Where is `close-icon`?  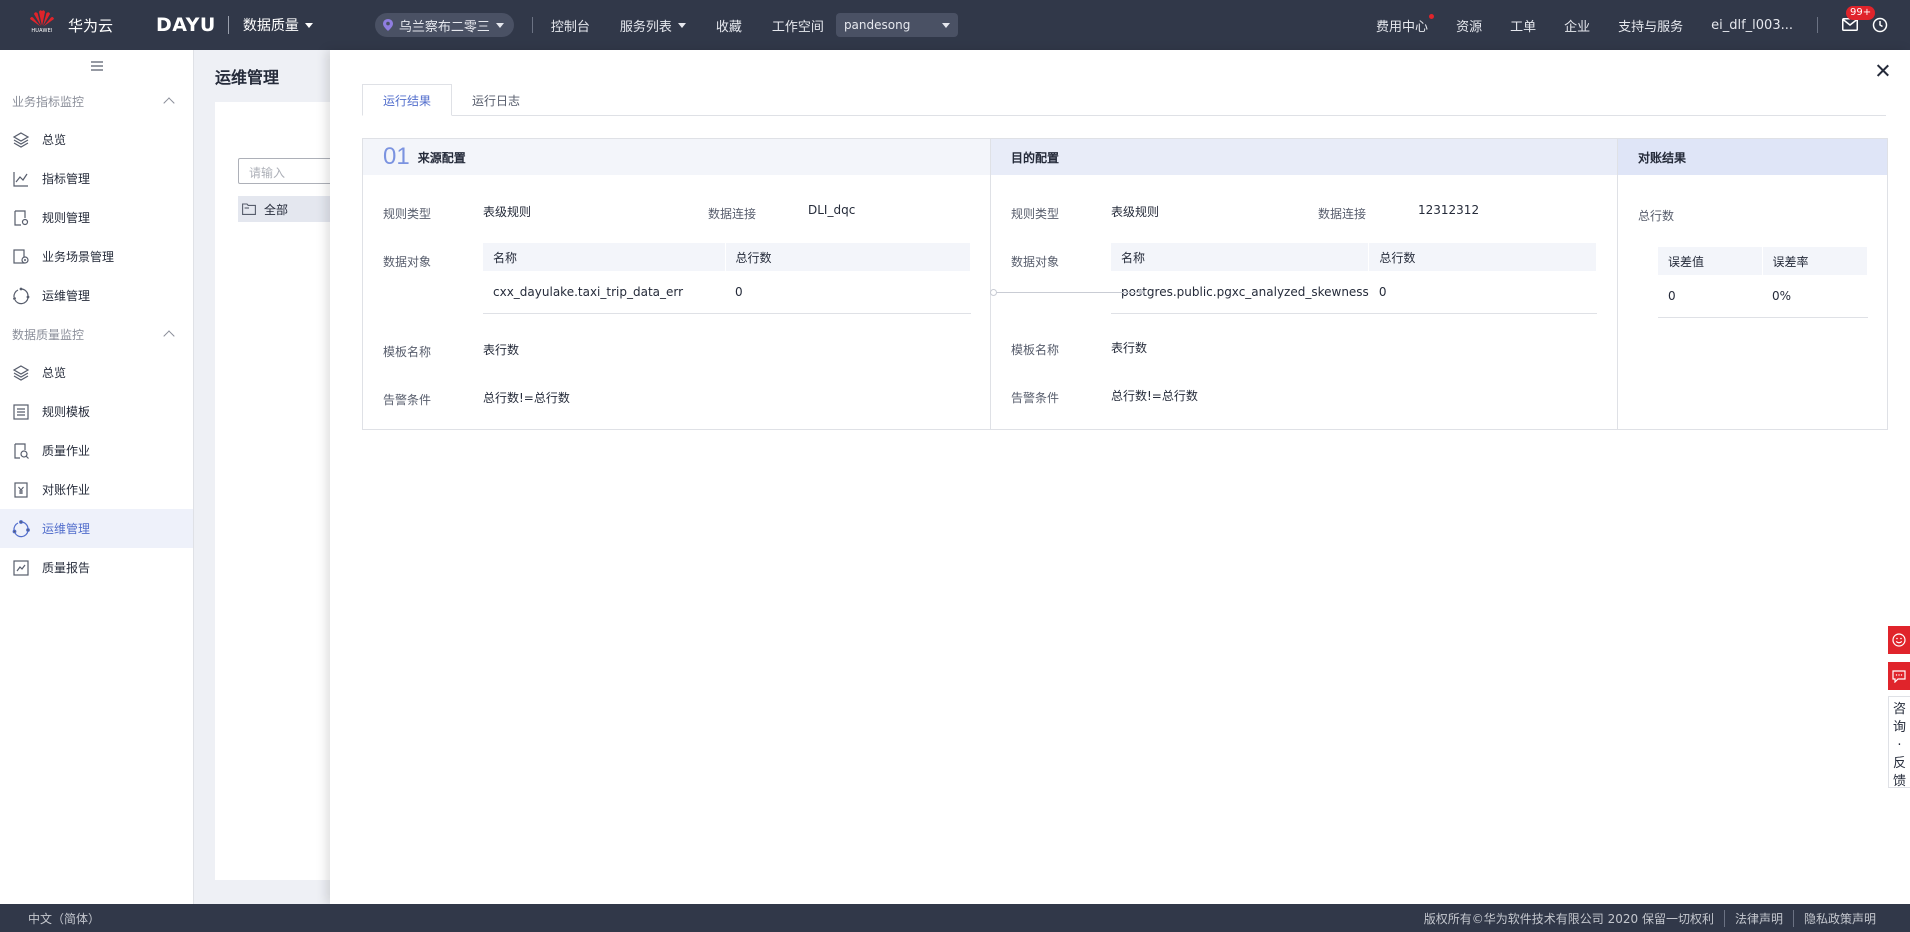 close-icon is located at coordinates (1883, 71).